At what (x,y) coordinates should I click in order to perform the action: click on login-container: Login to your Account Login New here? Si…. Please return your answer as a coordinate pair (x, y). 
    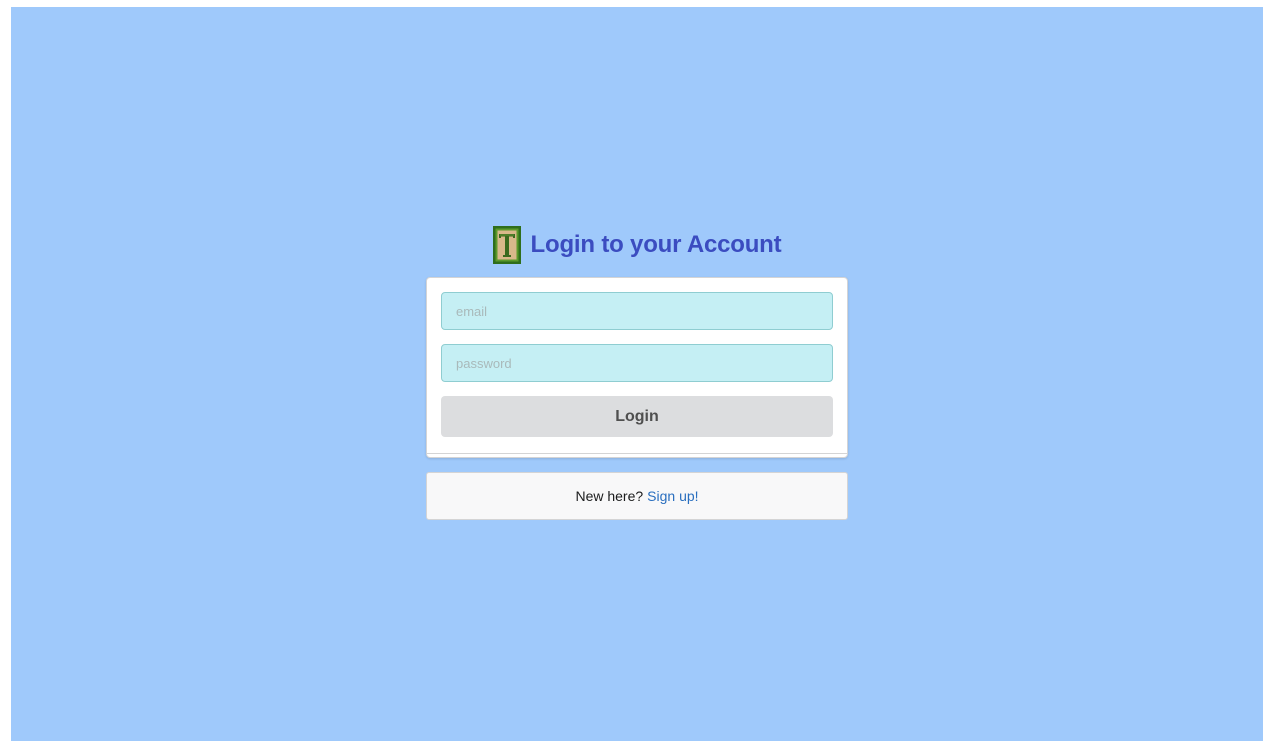
    Looking at the image, I should click on (637, 372).